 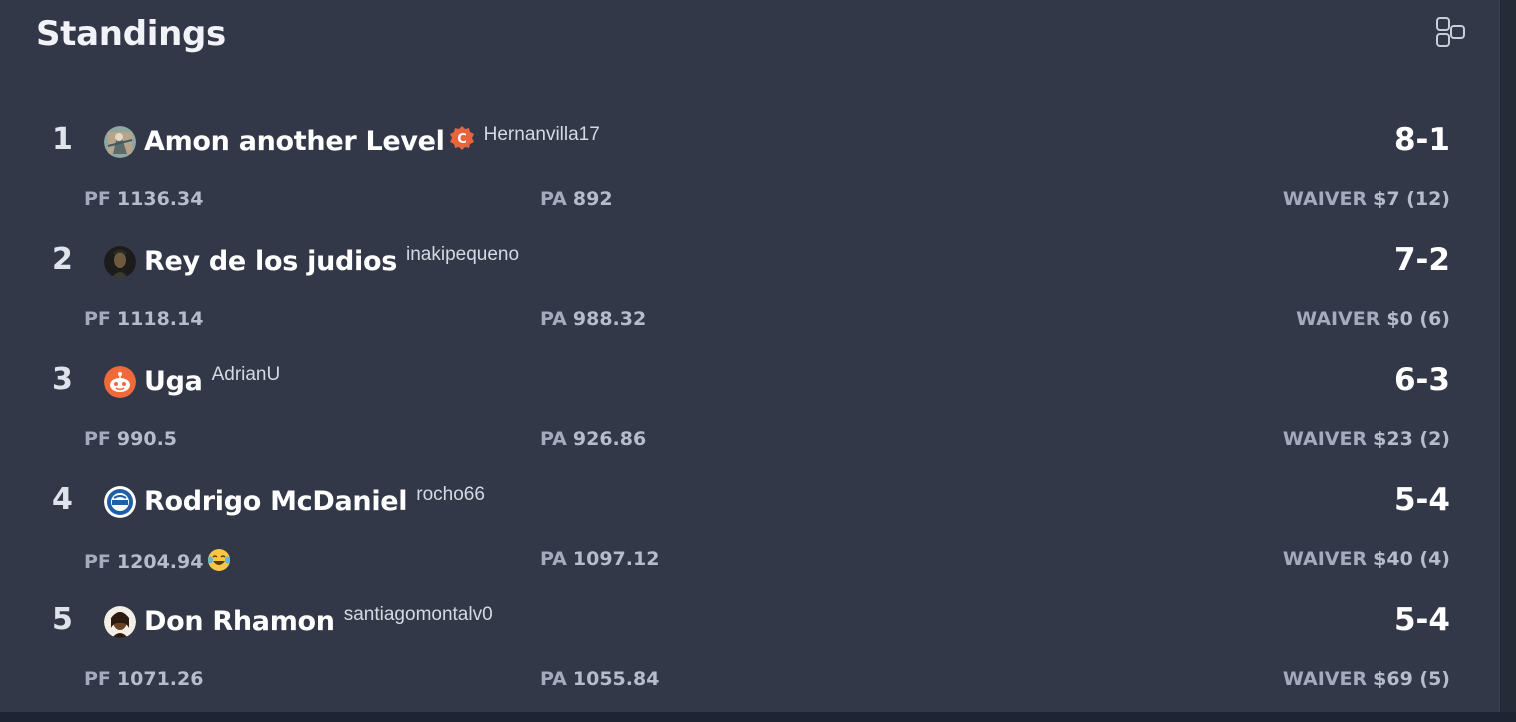 I want to click on commissioner-badge-letter: C, so click(x=462, y=139).